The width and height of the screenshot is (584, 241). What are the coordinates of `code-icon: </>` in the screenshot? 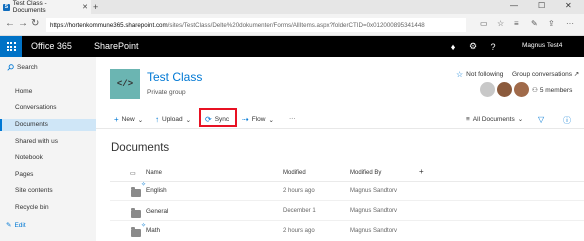 It's located at (125, 84).